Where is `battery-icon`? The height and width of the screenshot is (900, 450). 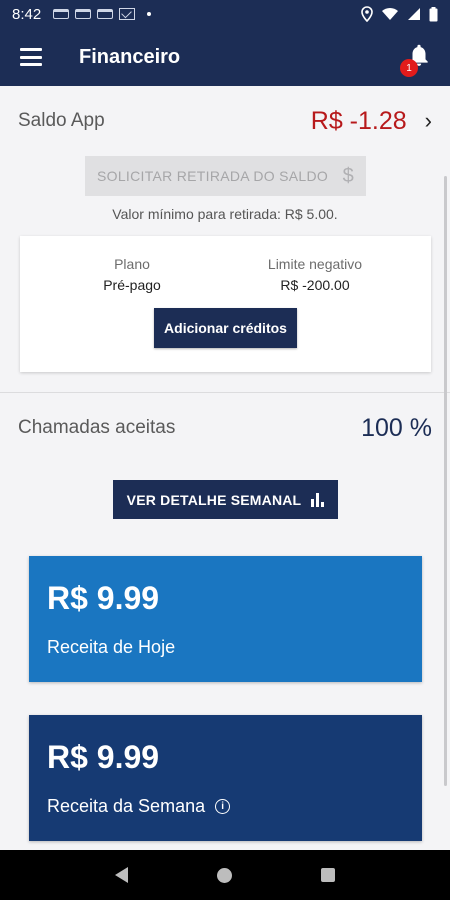
battery-icon is located at coordinates (433, 13).